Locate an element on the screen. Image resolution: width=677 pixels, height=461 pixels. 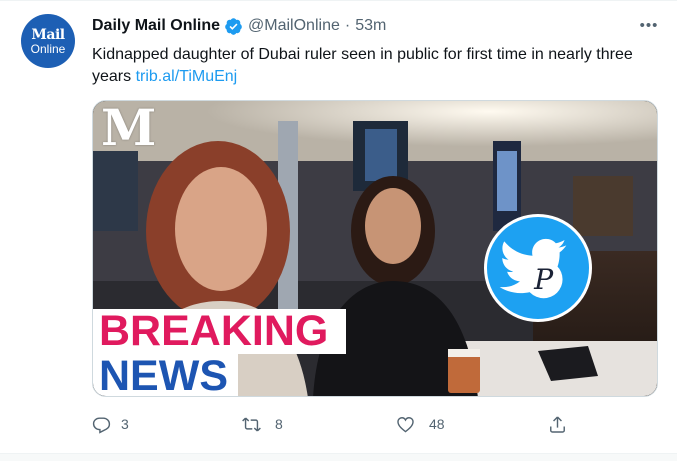
display-name: Daily Mail Online is located at coordinates (156, 26).